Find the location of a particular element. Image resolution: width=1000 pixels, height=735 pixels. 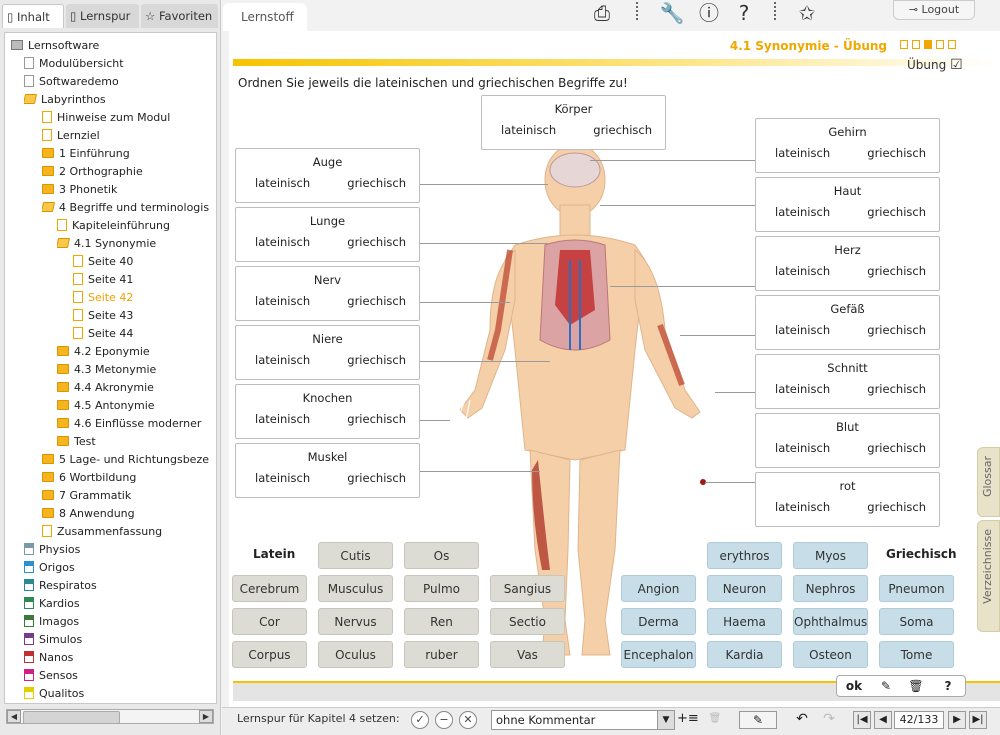

tree-item: Nanos is located at coordinates (120, 658).